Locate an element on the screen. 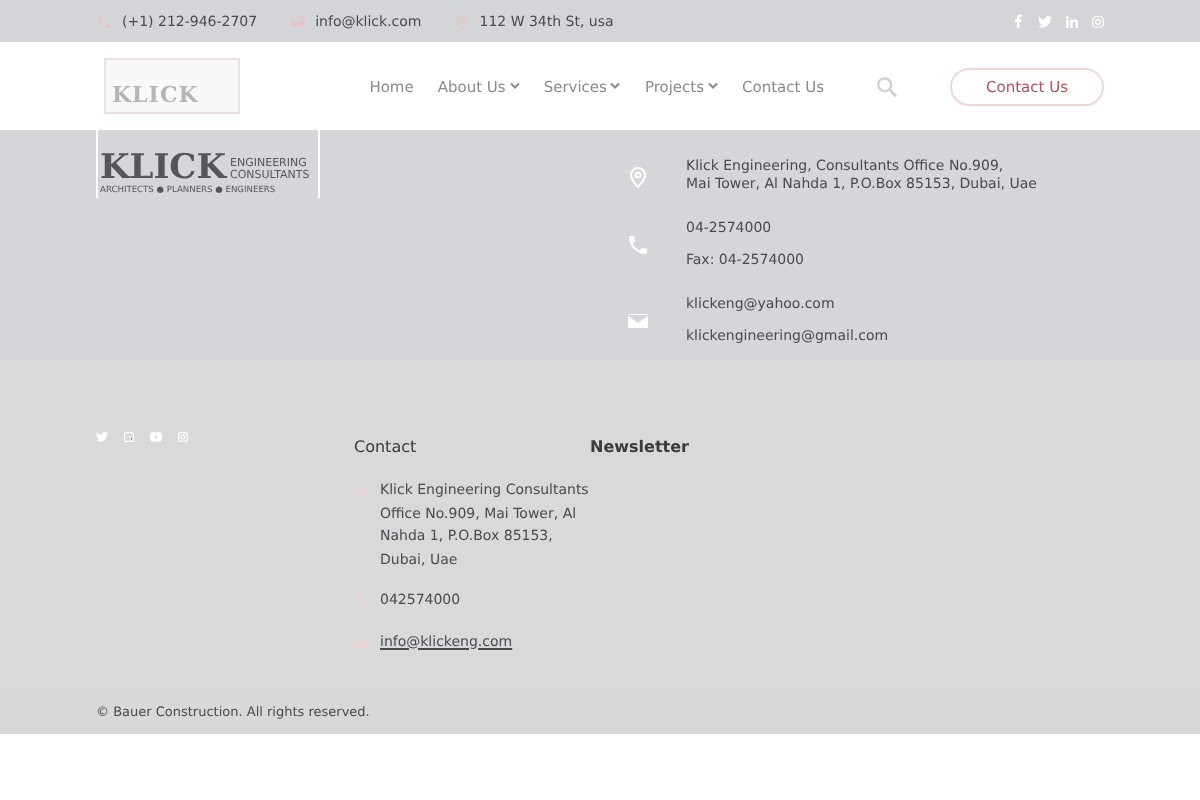 The image size is (1200, 800). contact-heading: Contact is located at coordinates (386, 447).